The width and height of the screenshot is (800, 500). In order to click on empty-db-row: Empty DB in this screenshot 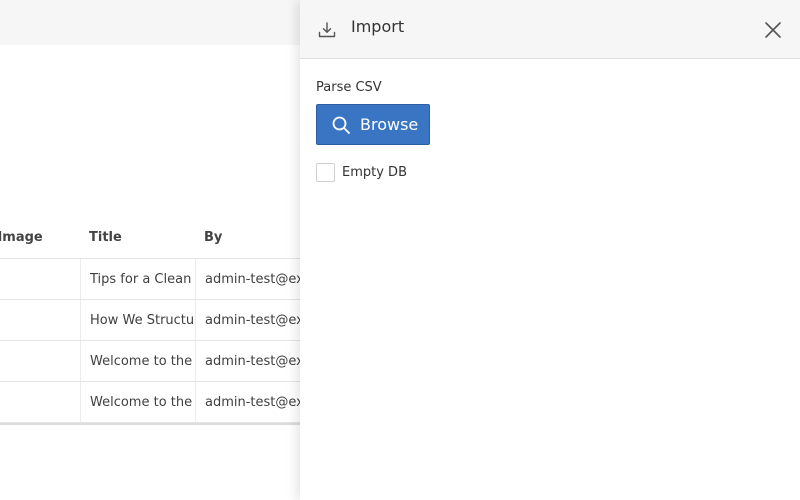, I will do `click(550, 172)`.